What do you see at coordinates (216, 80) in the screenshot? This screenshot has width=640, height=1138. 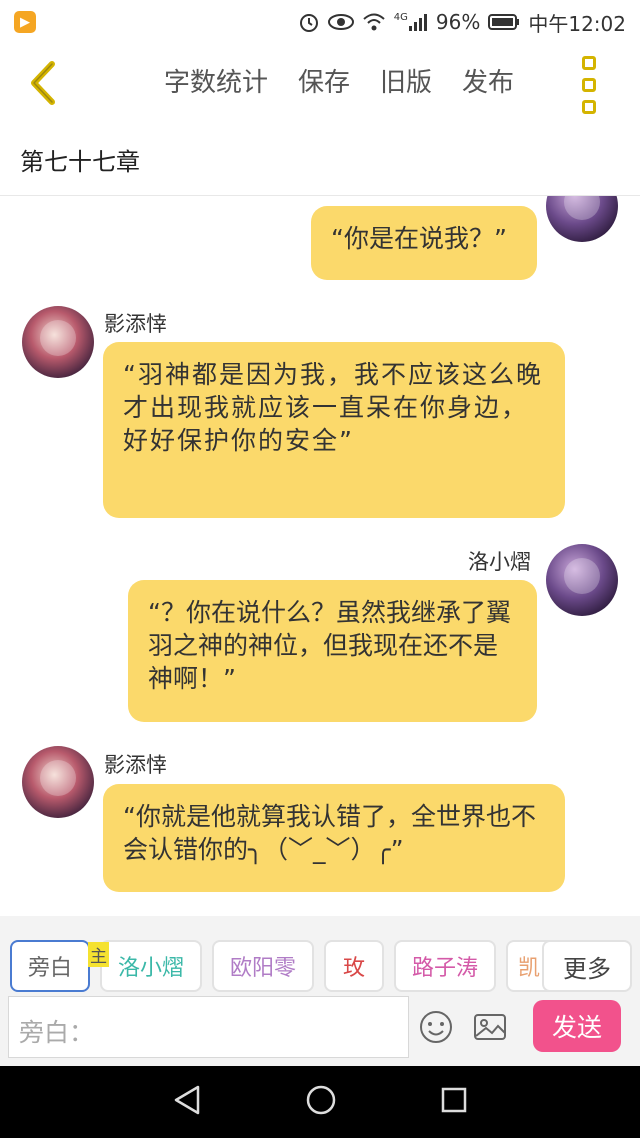 I see `word-count-button: 字数统计` at bounding box center [216, 80].